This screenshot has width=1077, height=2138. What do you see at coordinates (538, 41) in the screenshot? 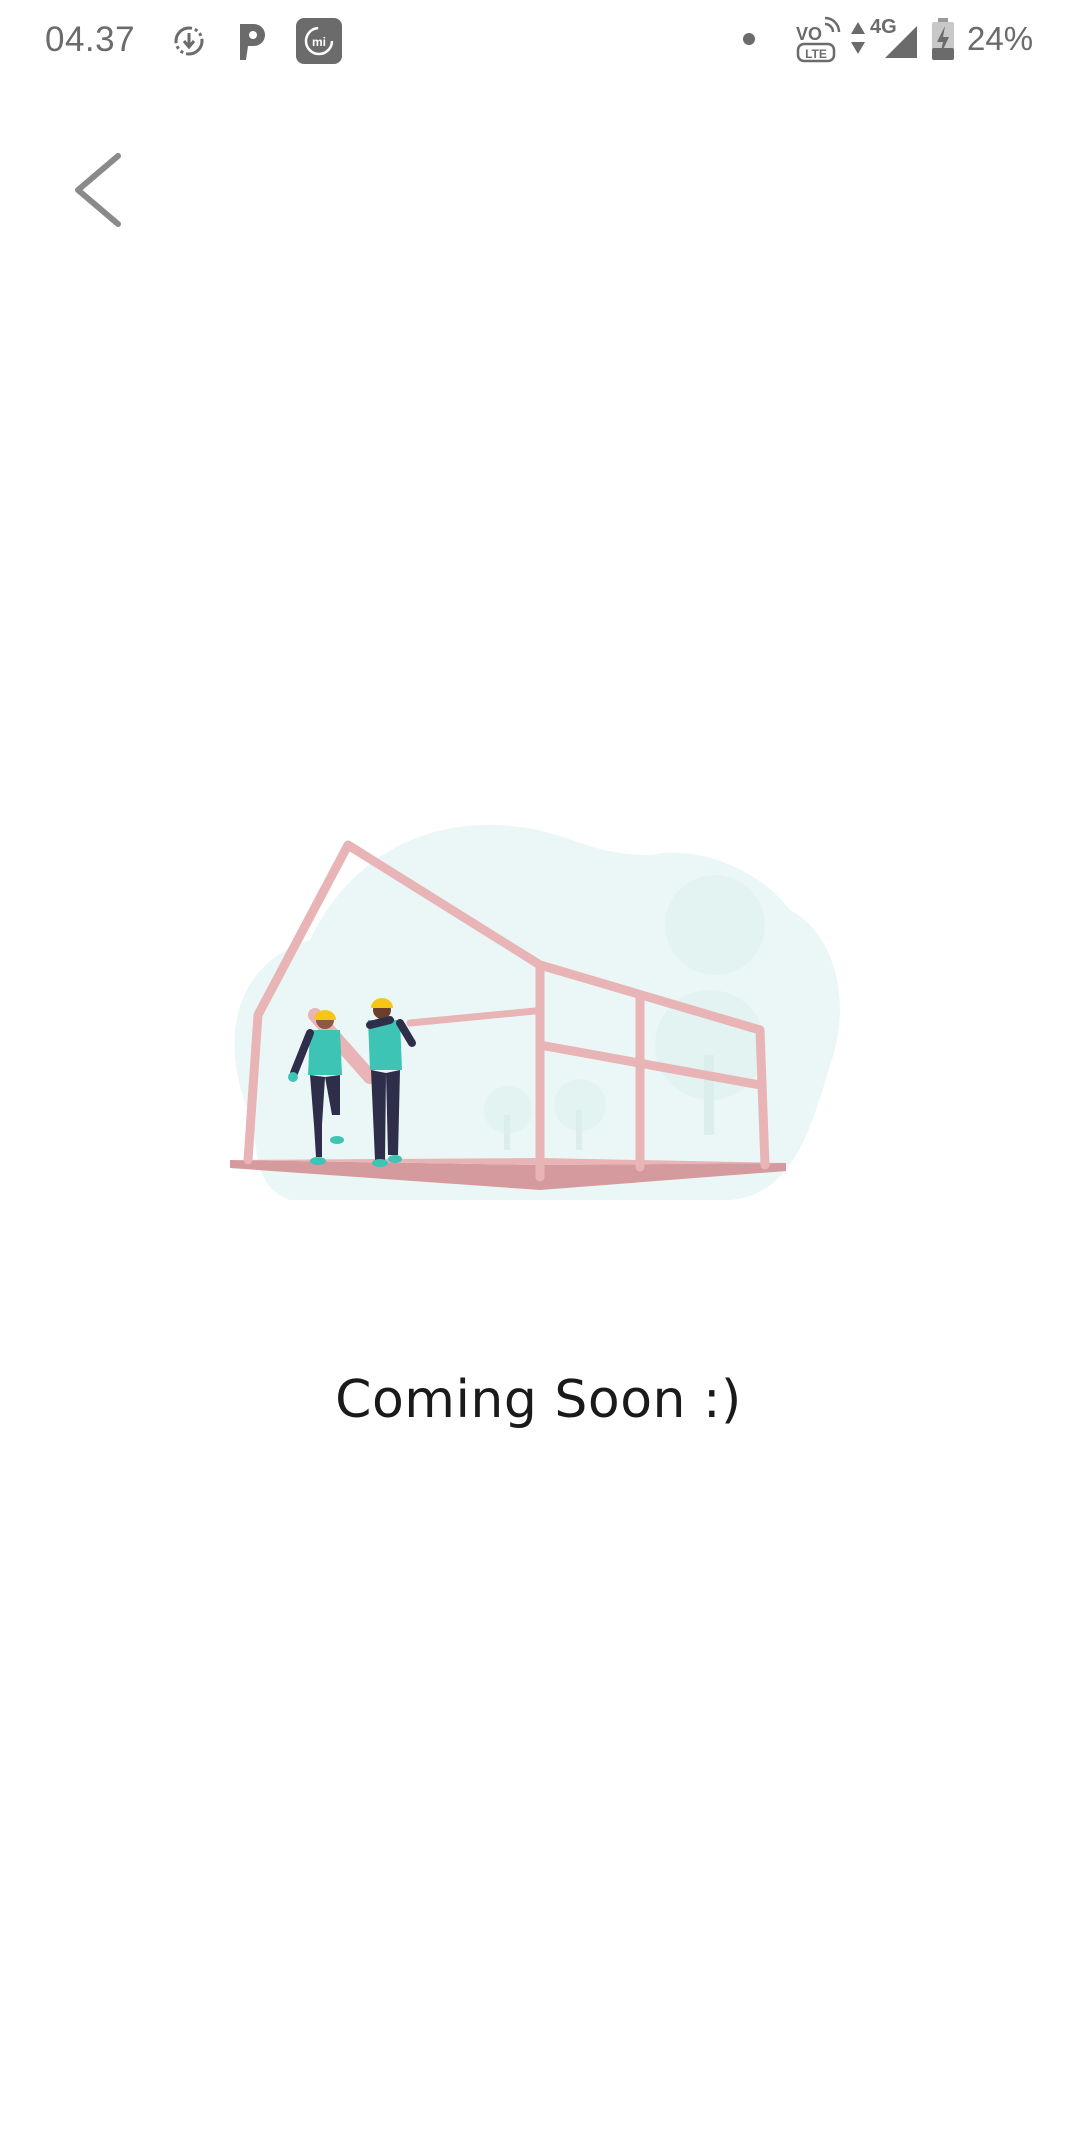
I see `status-bar: 04.37 mi VO LTE 4G 24%` at bounding box center [538, 41].